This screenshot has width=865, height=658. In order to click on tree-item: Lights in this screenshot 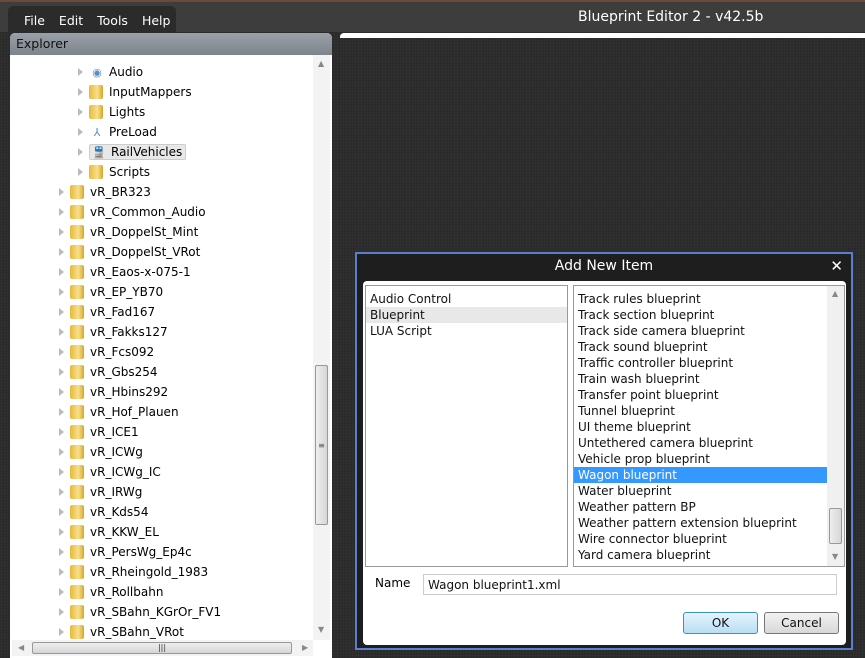, I will do `click(111, 112)`.